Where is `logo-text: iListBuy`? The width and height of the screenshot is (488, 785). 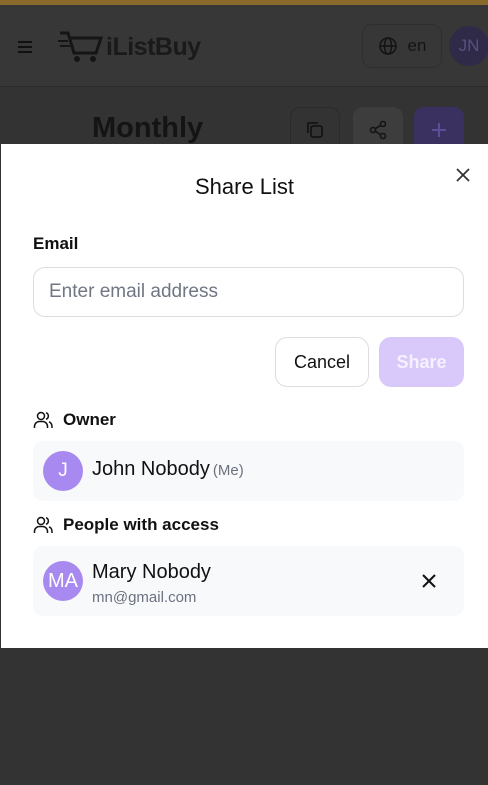
logo-text: iListBuy is located at coordinates (153, 46).